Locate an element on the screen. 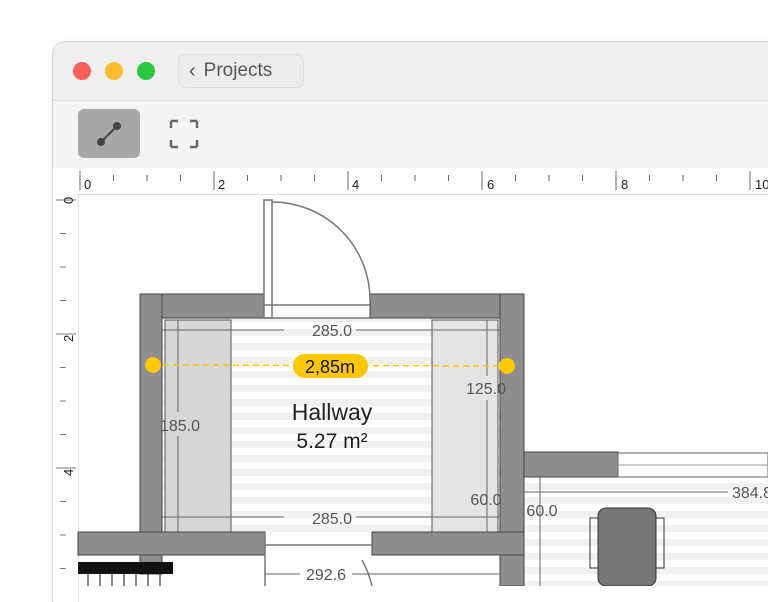 The image size is (768, 602). radiator is located at coordinates (125, 568).